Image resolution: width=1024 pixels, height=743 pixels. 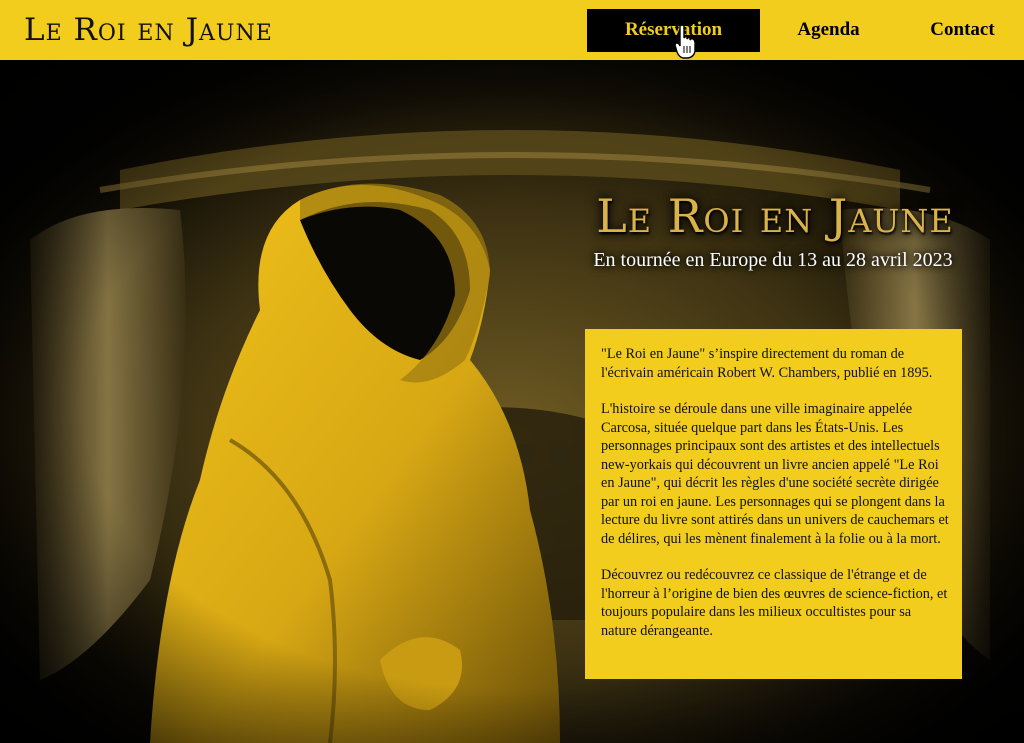 I want to click on hand-pointer-icon, so click(x=685, y=41).